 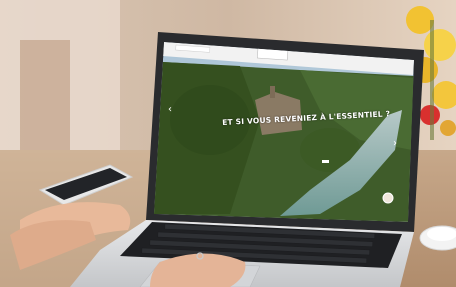 I want to click on boat, so click(x=325, y=161).